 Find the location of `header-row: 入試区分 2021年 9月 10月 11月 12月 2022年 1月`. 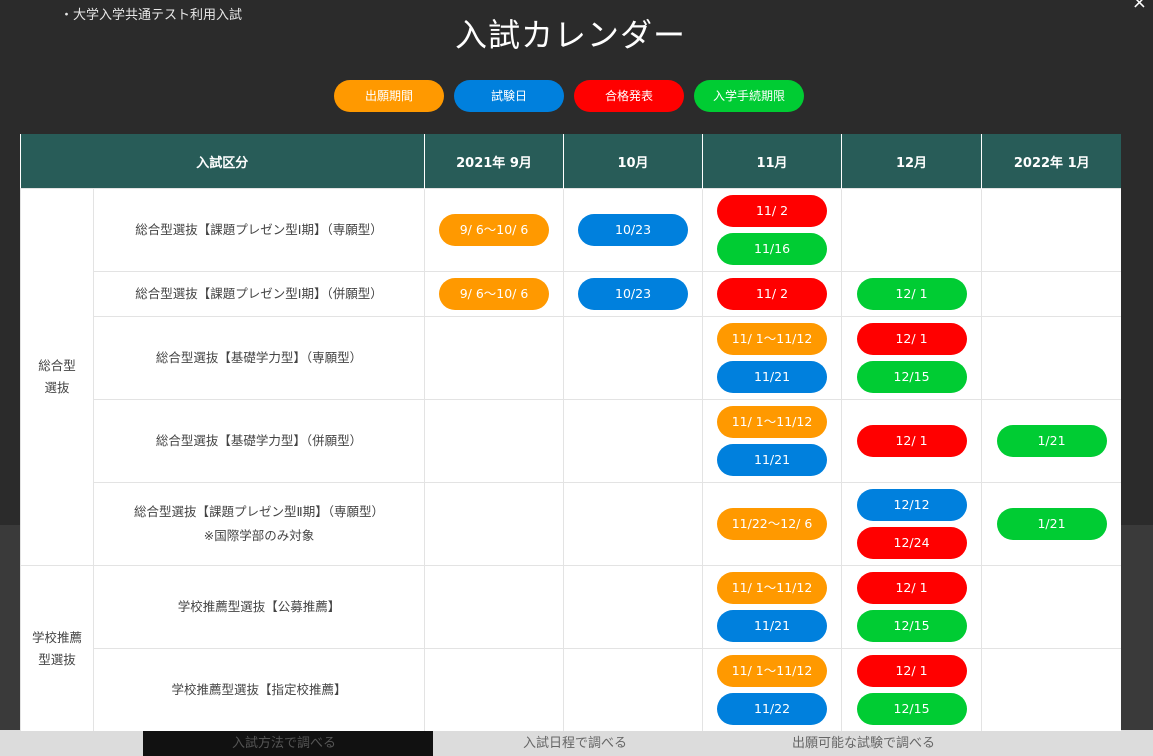

header-row: 入試区分 2021年 9月 10月 11月 12月 2022年 1月 is located at coordinates (570, 161).